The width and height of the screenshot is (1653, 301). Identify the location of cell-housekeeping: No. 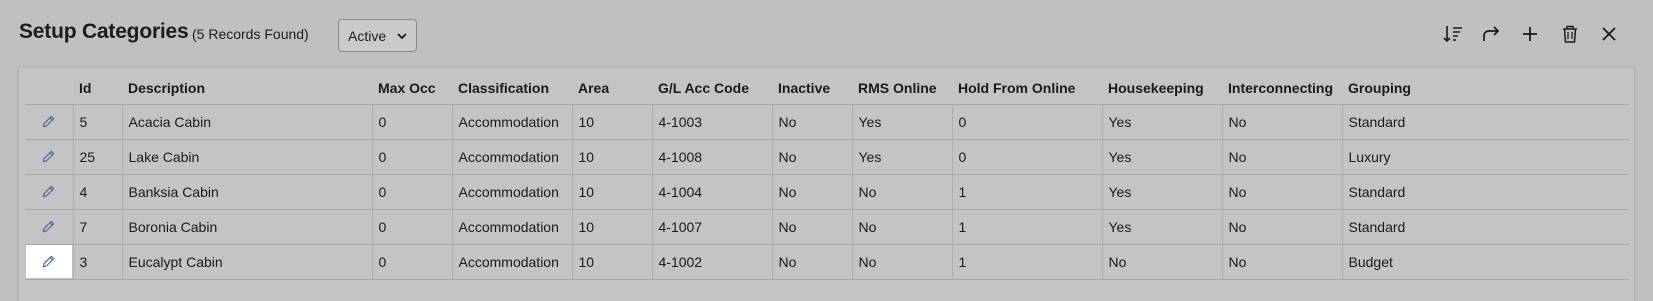
(1162, 262).